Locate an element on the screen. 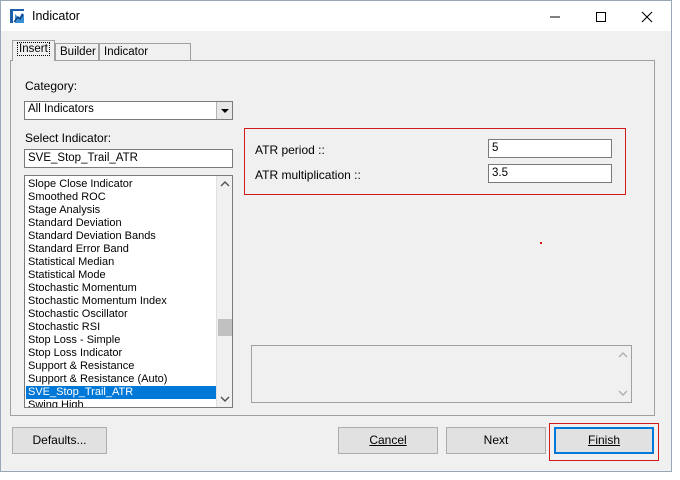 Image resolution: width=680 pixels, height=480 pixels. select-indicator-value: SVE_Stop_Trail_ATR is located at coordinates (83, 158).